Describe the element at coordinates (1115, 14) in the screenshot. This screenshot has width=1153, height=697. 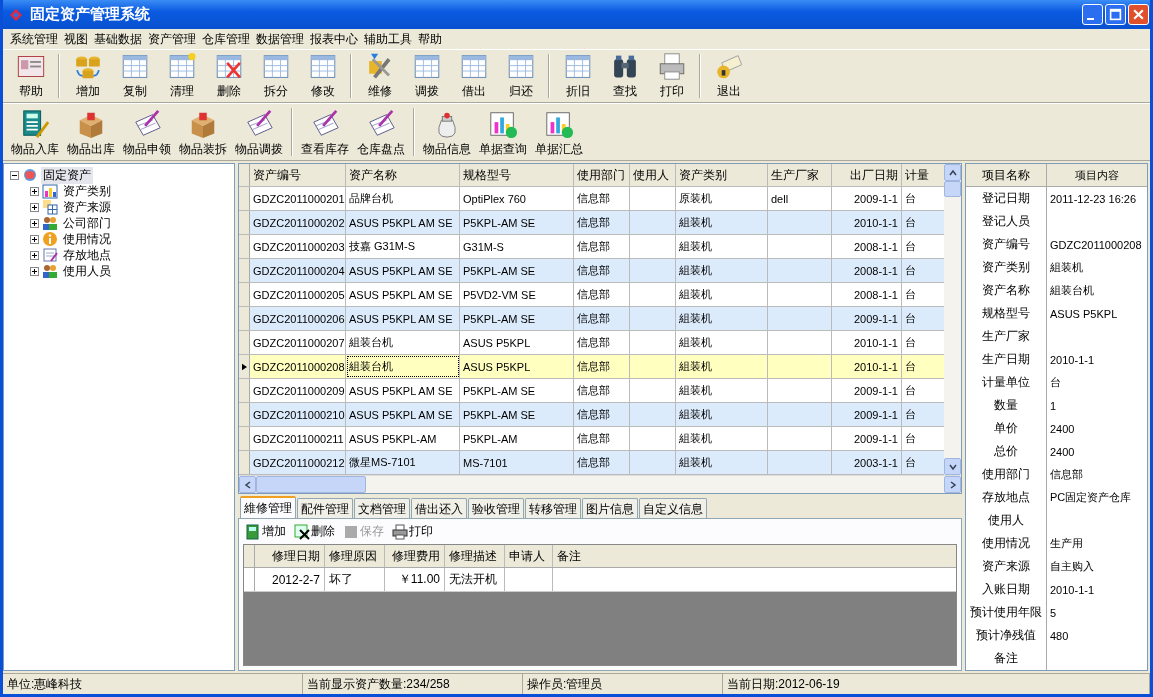
I see `maximize-button` at that location.